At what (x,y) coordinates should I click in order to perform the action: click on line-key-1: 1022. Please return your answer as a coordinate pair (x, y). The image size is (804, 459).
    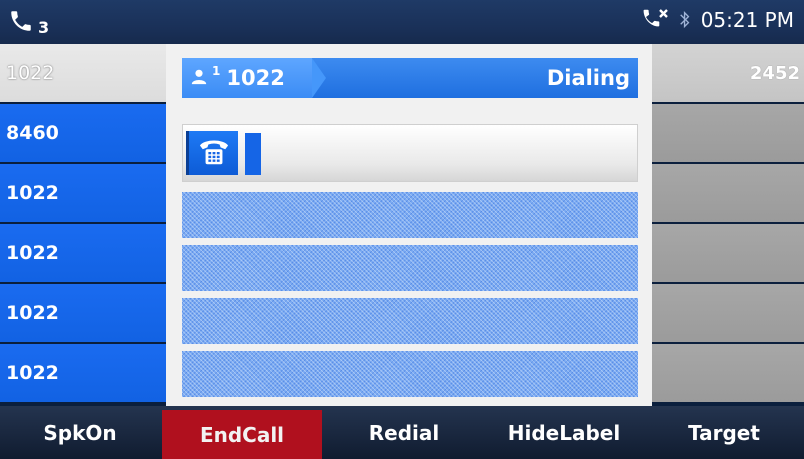
    Looking at the image, I should click on (83, 73).